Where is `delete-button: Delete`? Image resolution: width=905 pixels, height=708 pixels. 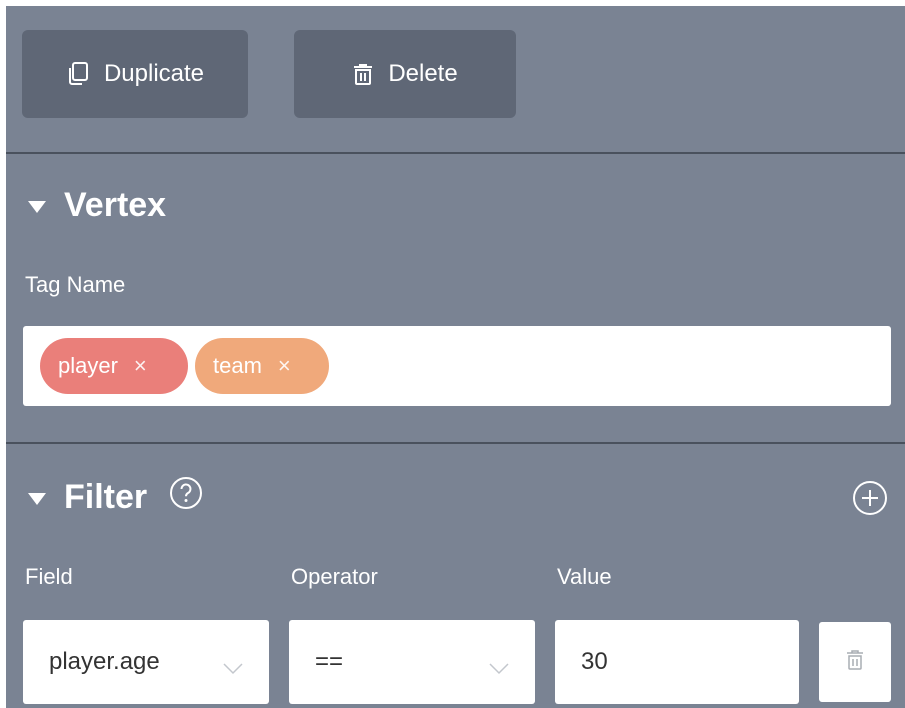
delete-button: Delete is located at coordinates (405, 74).